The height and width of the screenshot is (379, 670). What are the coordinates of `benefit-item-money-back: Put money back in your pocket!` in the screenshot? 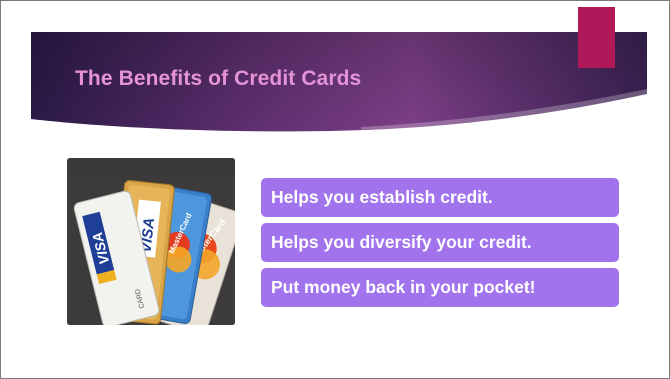 It's located at (440, 287).